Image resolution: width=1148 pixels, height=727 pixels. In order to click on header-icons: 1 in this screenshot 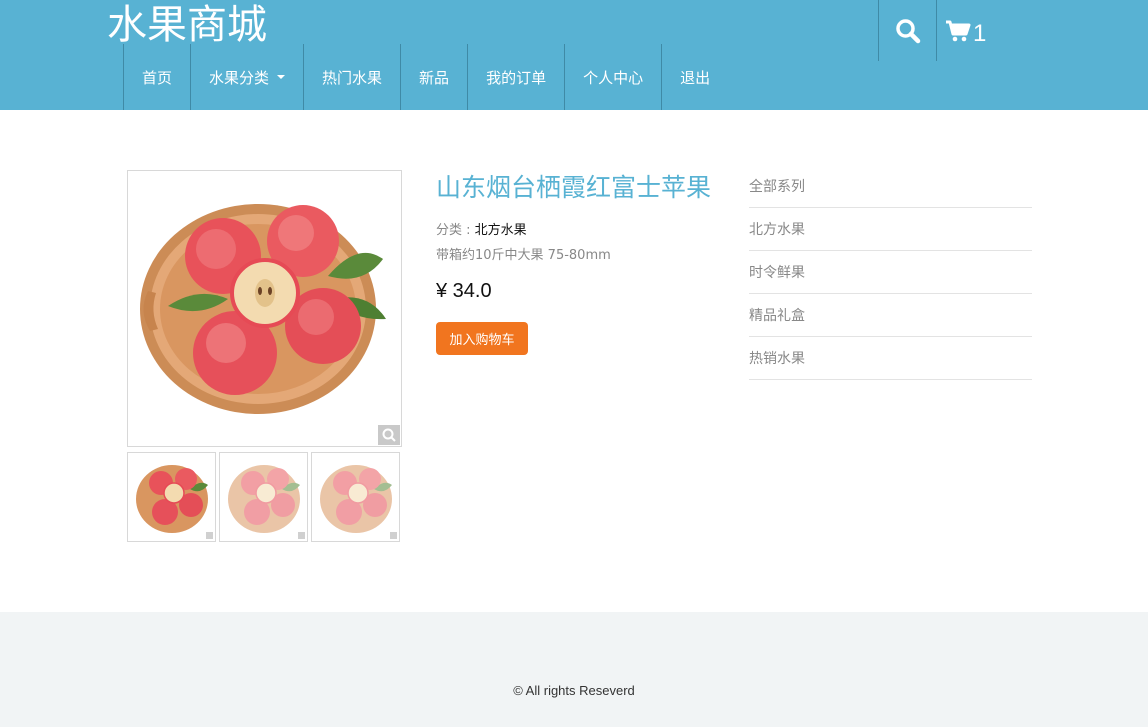, I will do `click(937, 30)`.